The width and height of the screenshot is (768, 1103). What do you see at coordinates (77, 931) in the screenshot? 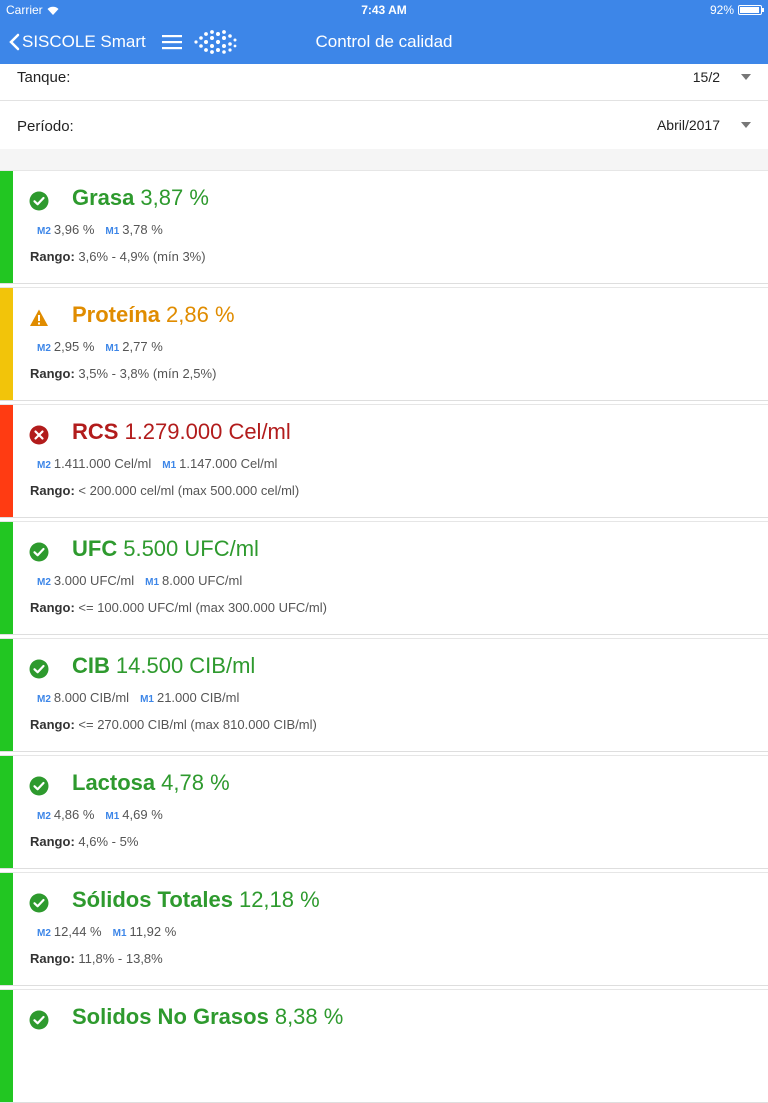
I see `m2-value: 12,44 %` at bounding box center [77, 931].